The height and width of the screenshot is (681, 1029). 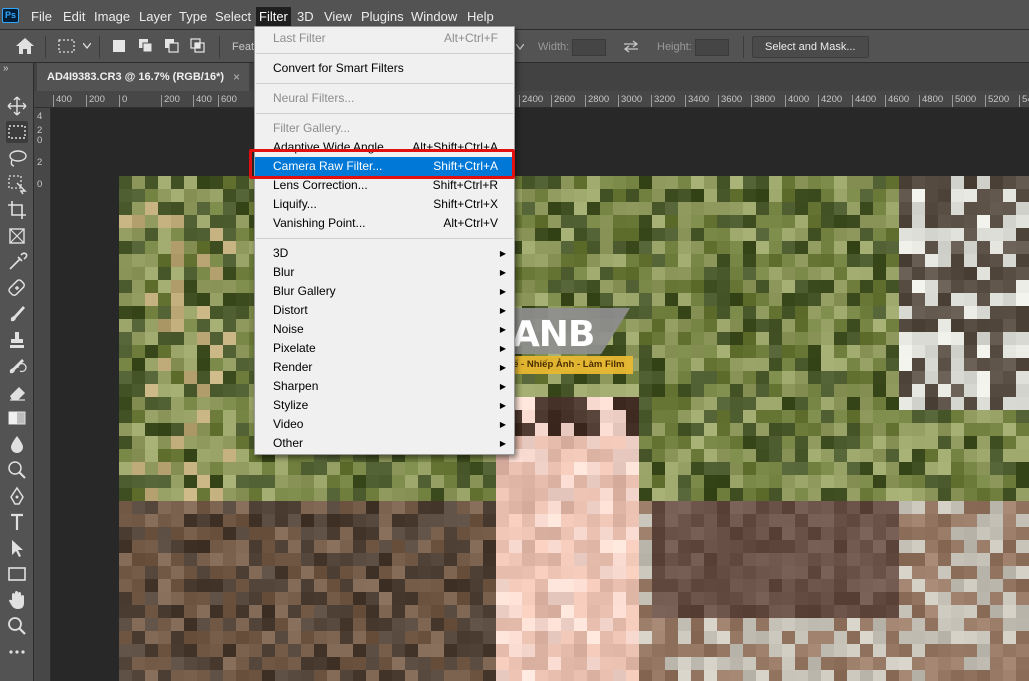 What do you see at coordinates (40, 184) in the screenshot?
I see `ruler-tick-label: 0` at bounding box center [40, 184].